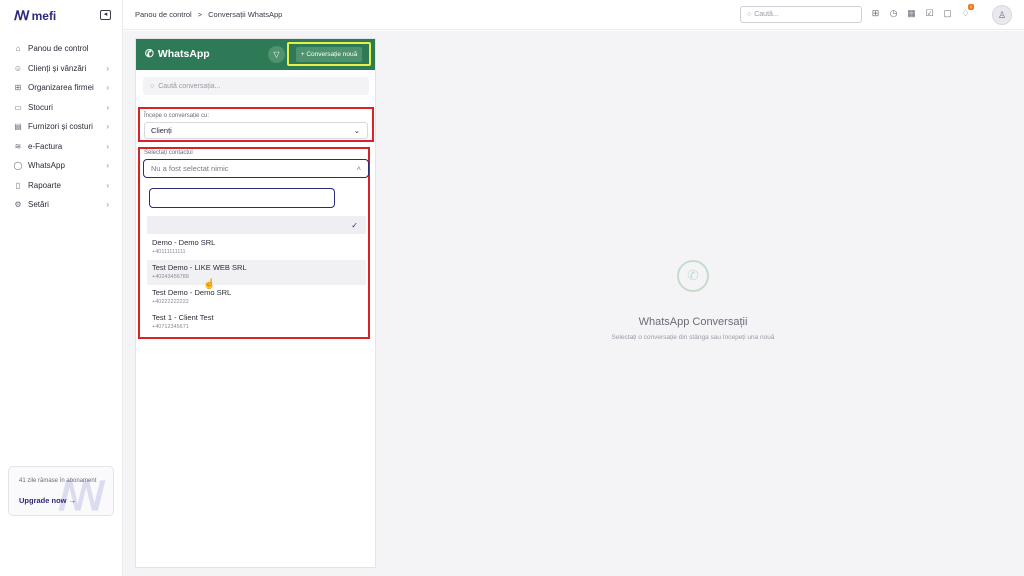 The image size is (1024, 576). What do you see at coordinates (190, 168) in the screenshot?
I see `contact-select-placeholder: Nu a fost selectat nimic` at bounding box center [190, 168].